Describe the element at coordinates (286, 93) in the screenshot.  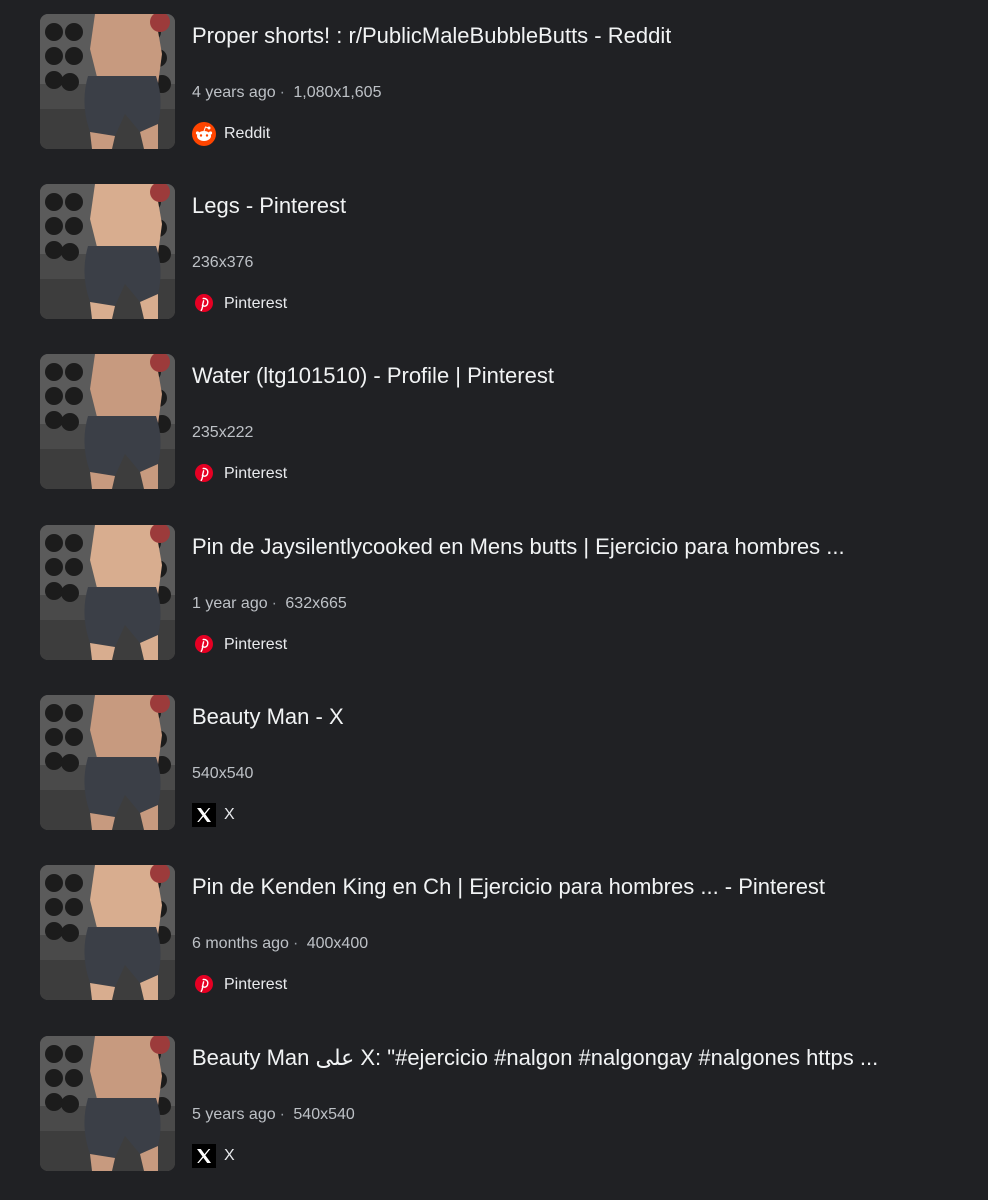
I see `result-meta: 4 years ago · 1,080x1,605` at that location.